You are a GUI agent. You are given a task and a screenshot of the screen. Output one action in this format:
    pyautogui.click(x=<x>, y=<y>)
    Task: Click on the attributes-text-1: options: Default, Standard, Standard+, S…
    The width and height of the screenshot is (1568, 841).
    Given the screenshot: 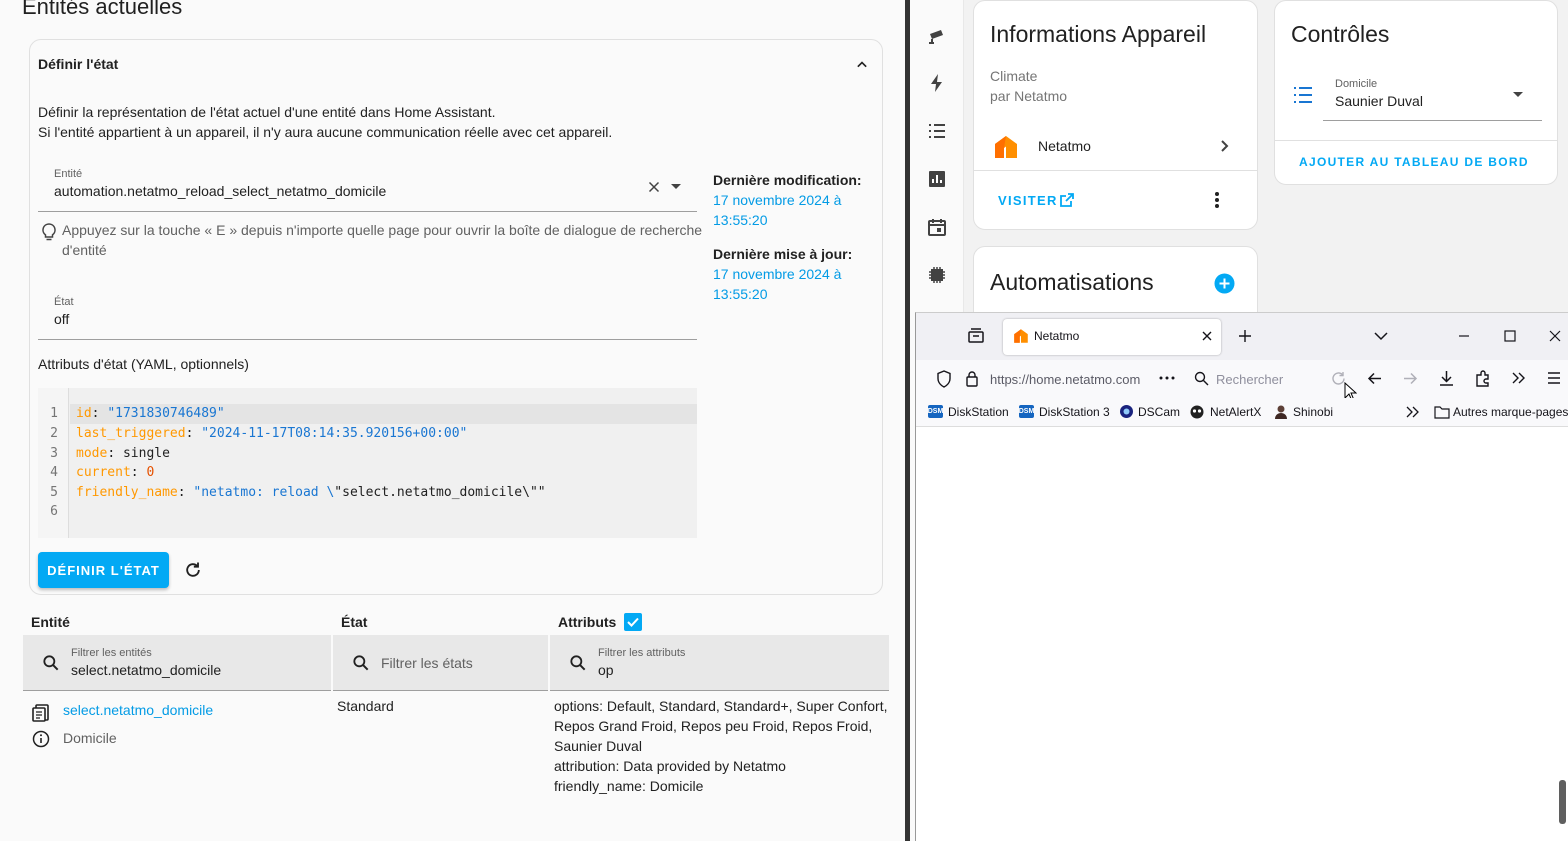 What is the action you would take?
    pyautogui.click(x=721, y=706)
    